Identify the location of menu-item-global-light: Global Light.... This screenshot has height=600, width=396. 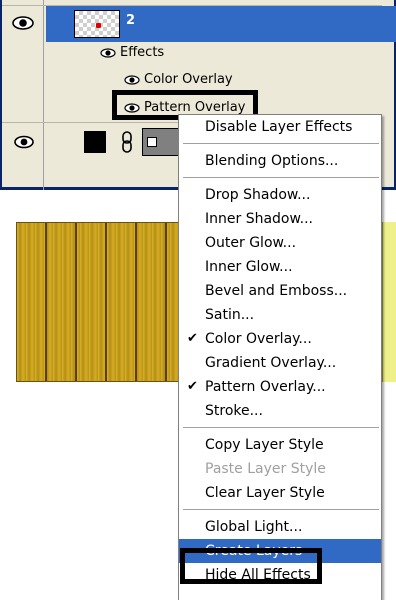
(280, 527).